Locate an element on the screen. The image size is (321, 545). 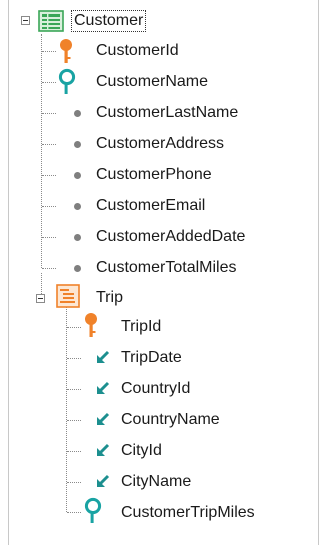
level-icon is located at coordinates (68, 298).